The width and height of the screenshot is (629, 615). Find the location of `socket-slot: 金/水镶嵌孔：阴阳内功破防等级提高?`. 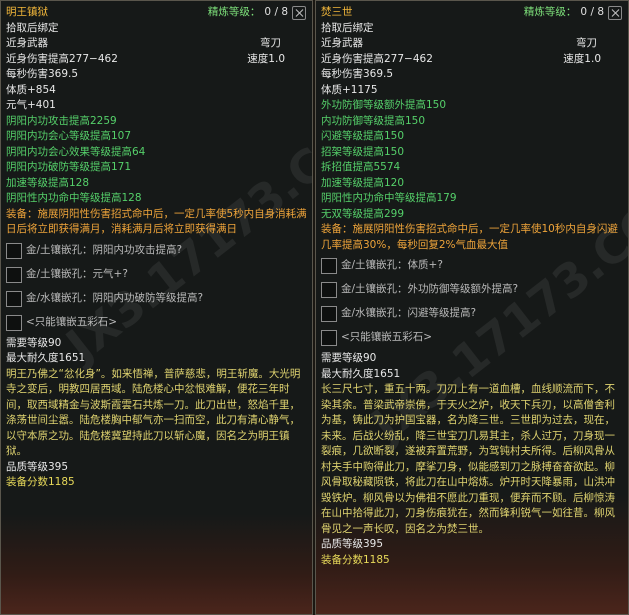

socket-slot: 金/水镶嵌孔：阴阳内功破防等级提高? is located at coordinates (156, 299).